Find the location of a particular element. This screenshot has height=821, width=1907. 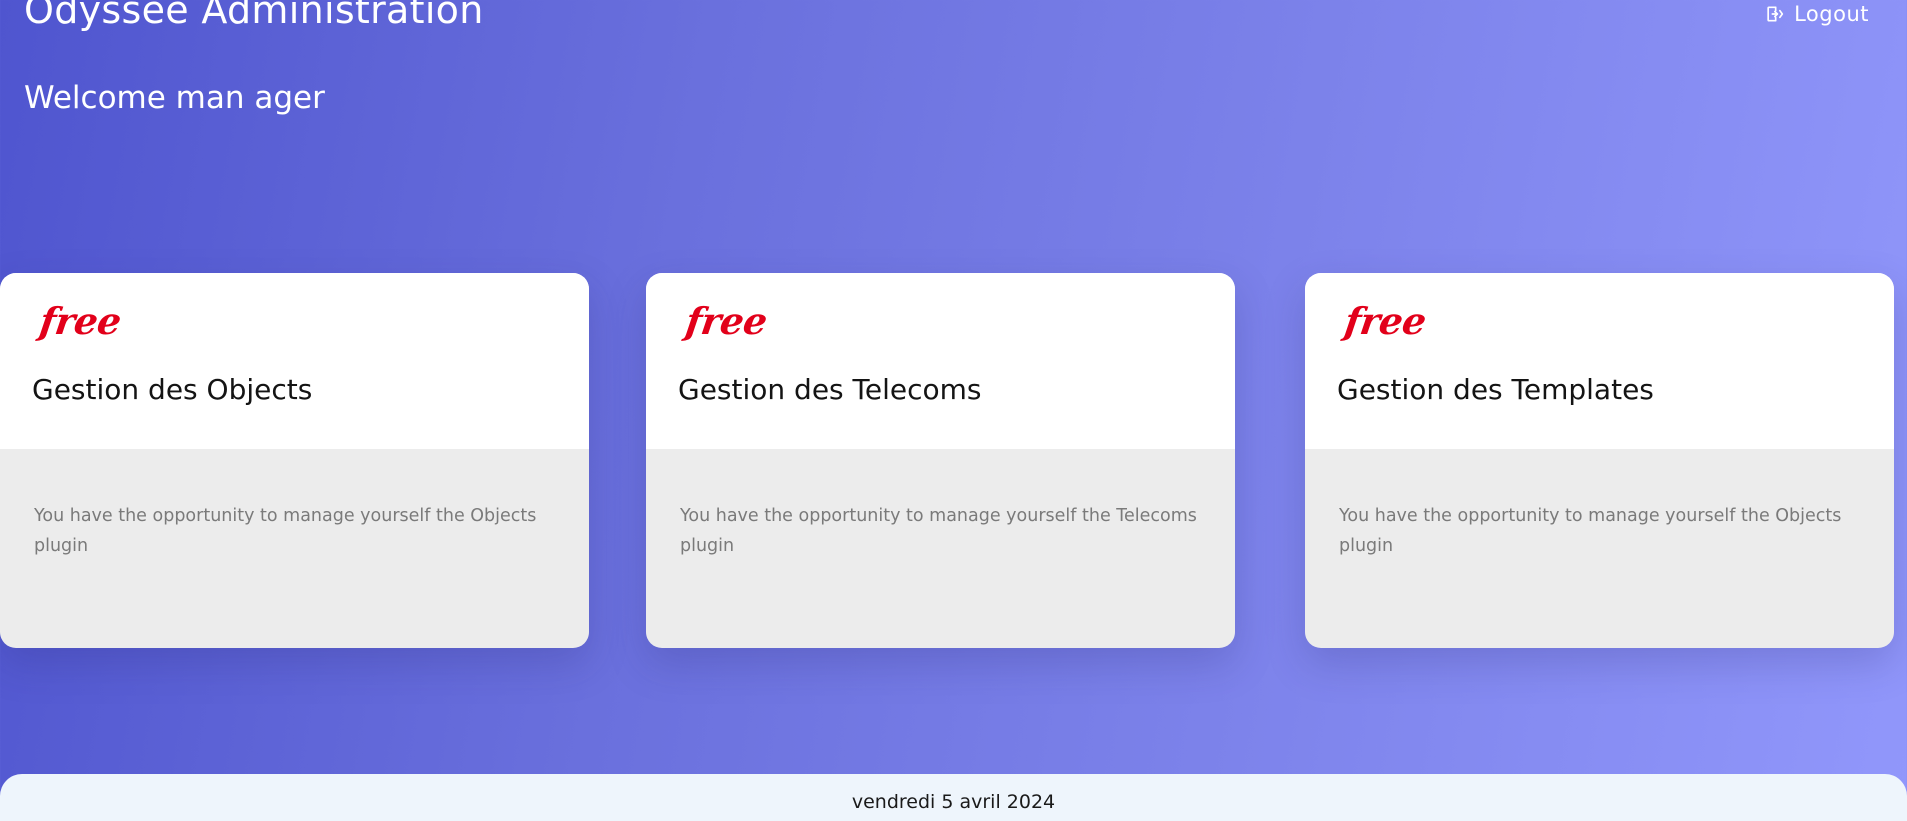

welcome-message: Welcome man ager is located at coordinates (174, 98).